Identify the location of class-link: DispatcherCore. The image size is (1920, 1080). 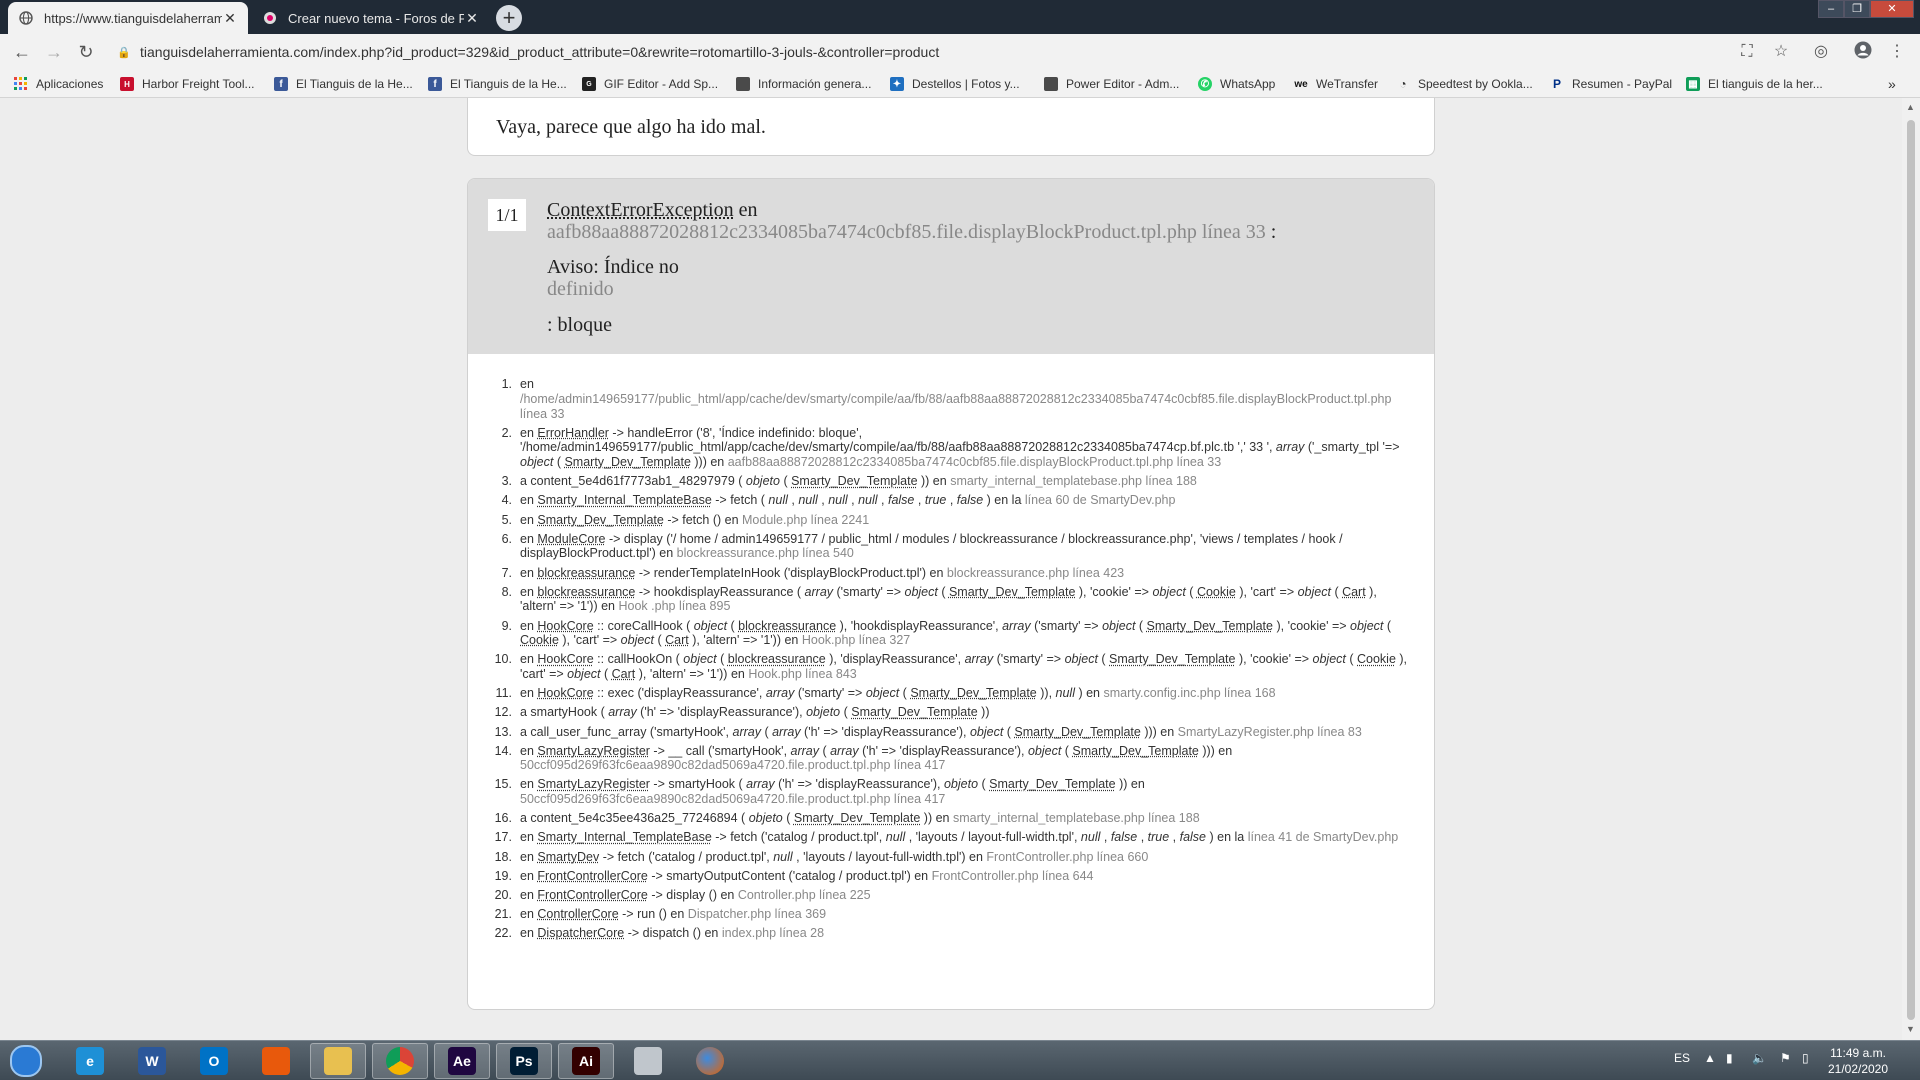
(580, 933).